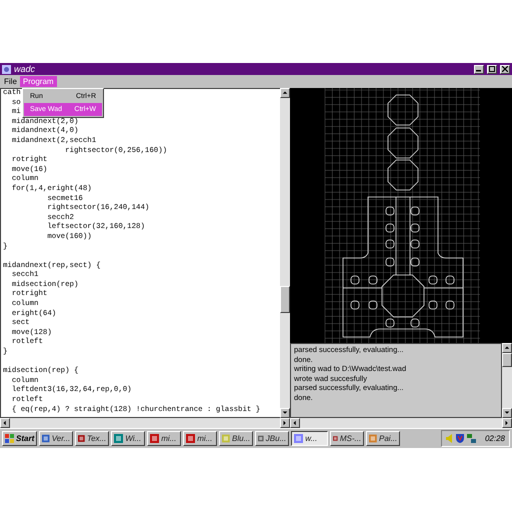 This screenshot has width=512, height=512. What do you see at coordinates (460, 438) in the screenshot?
I see `shield-icon` at bounding box center [460, 438].